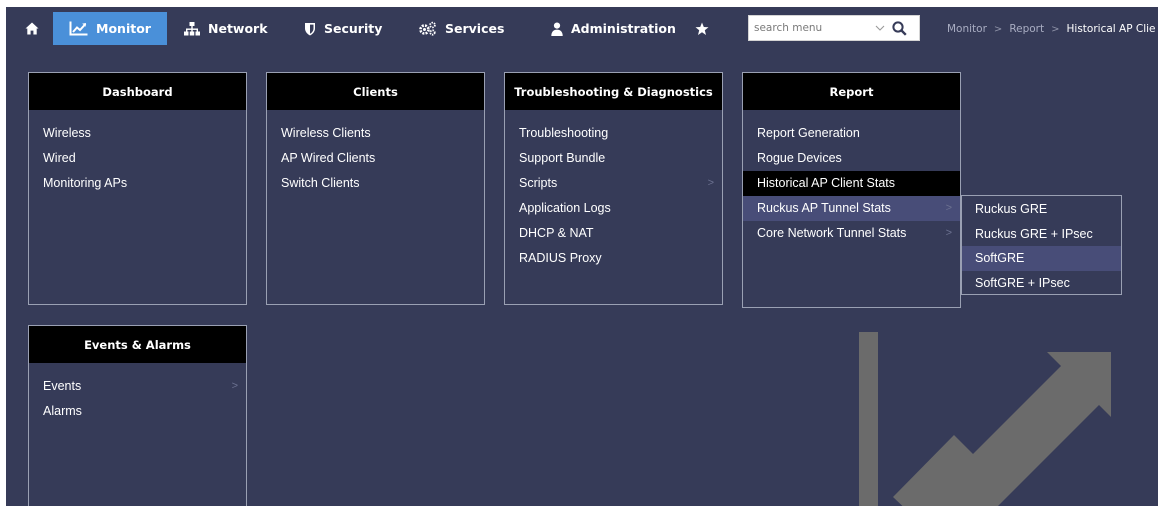  I want to click on menu-item-core-network-tunnel-stats-label: Core Network Tunnel Stats, so click(832, 233).